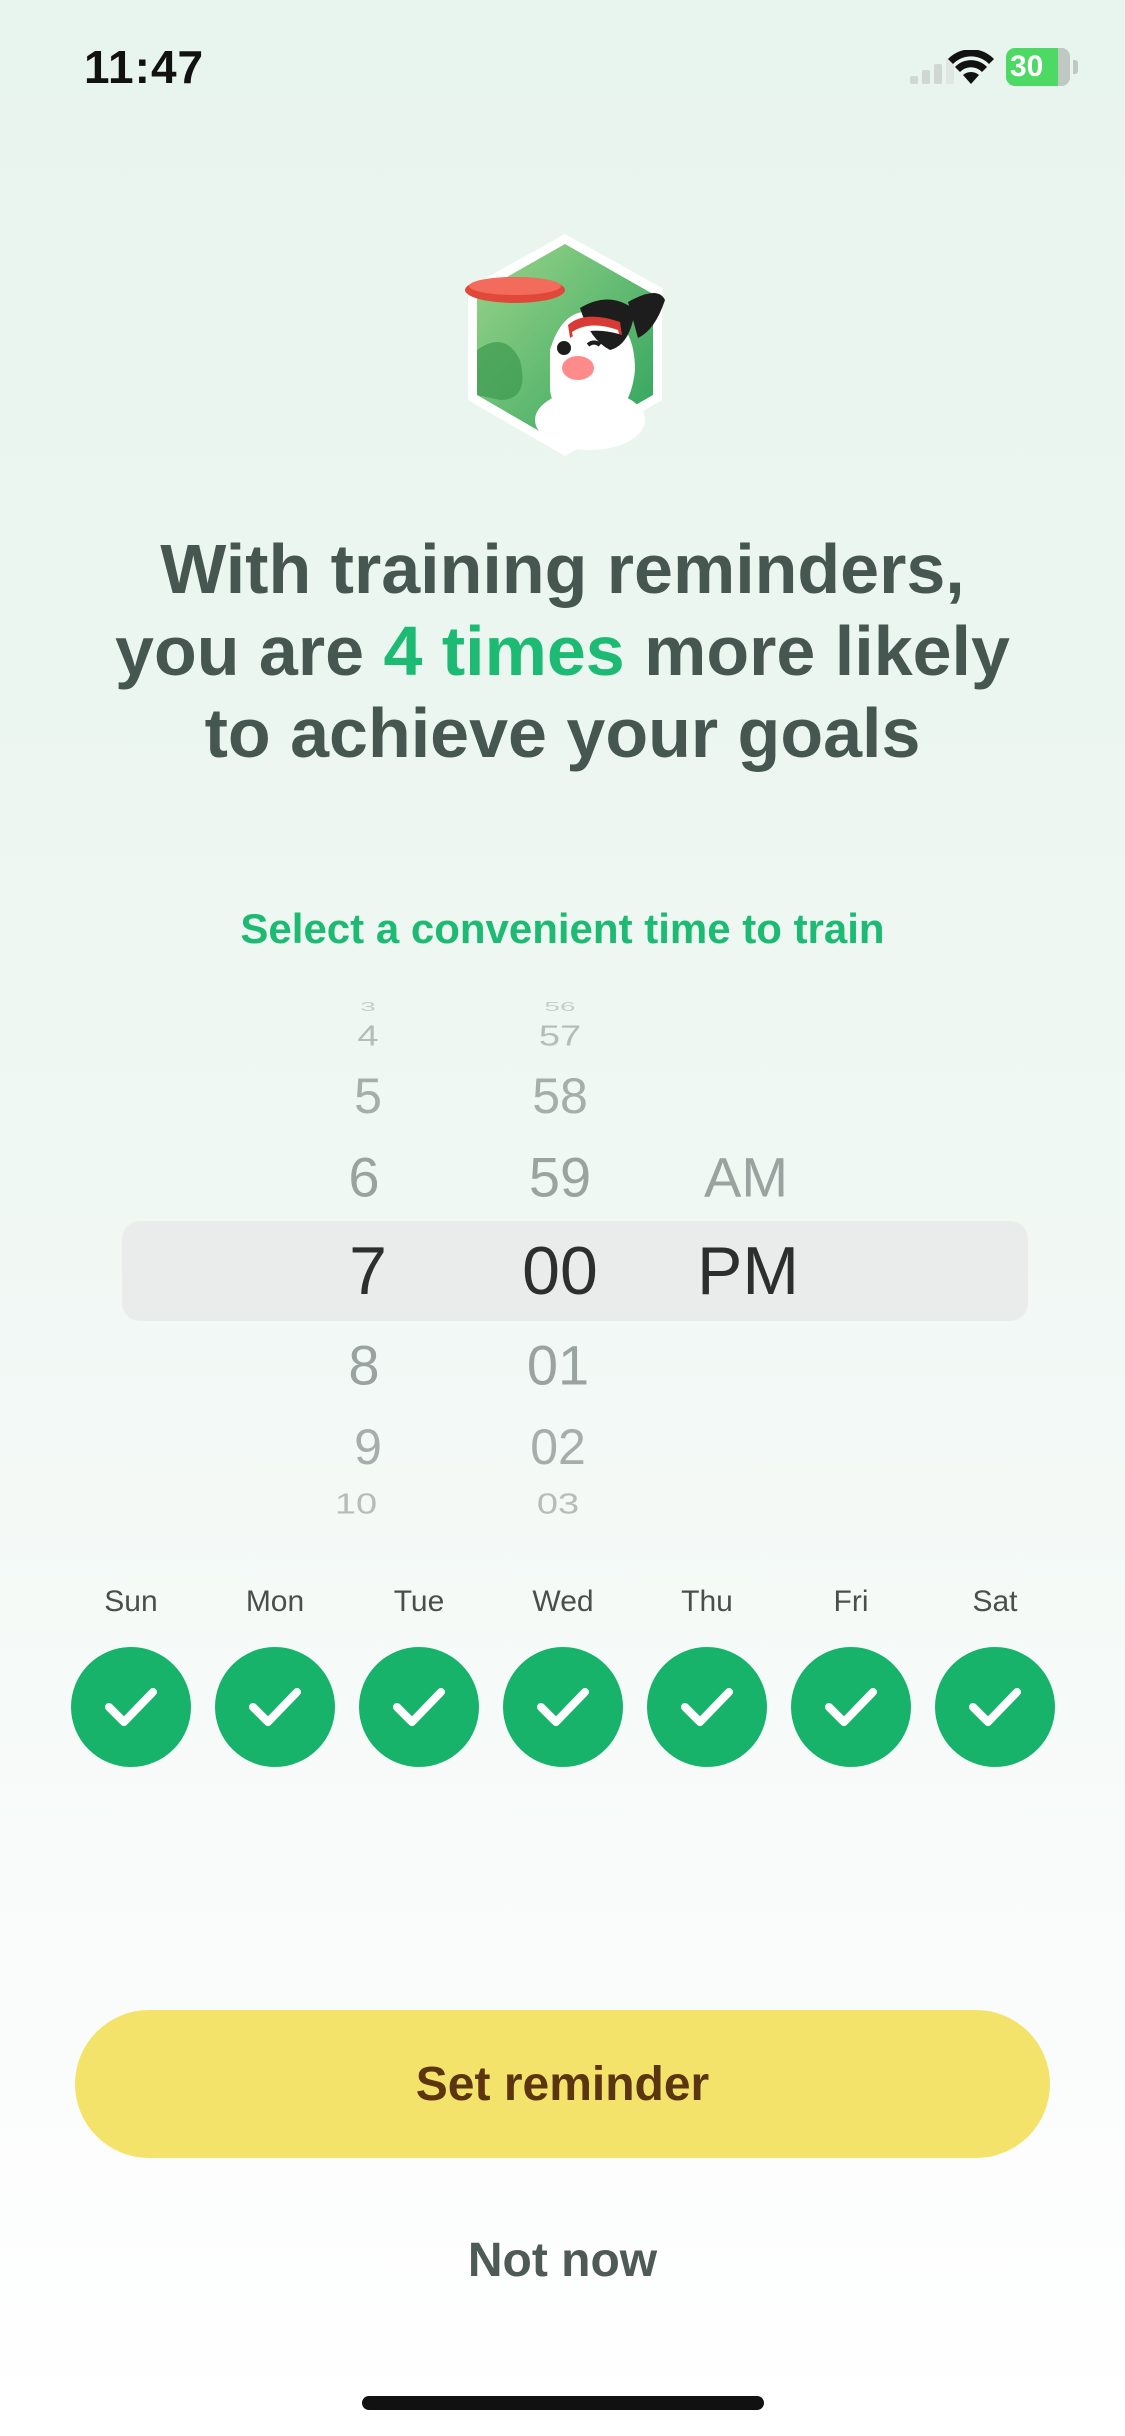 The height and width of the screenshot is (2436, 1125). Describe the element at coordinates (275, 1601) in the screenshot. I see `day-label: Mon` at that location.